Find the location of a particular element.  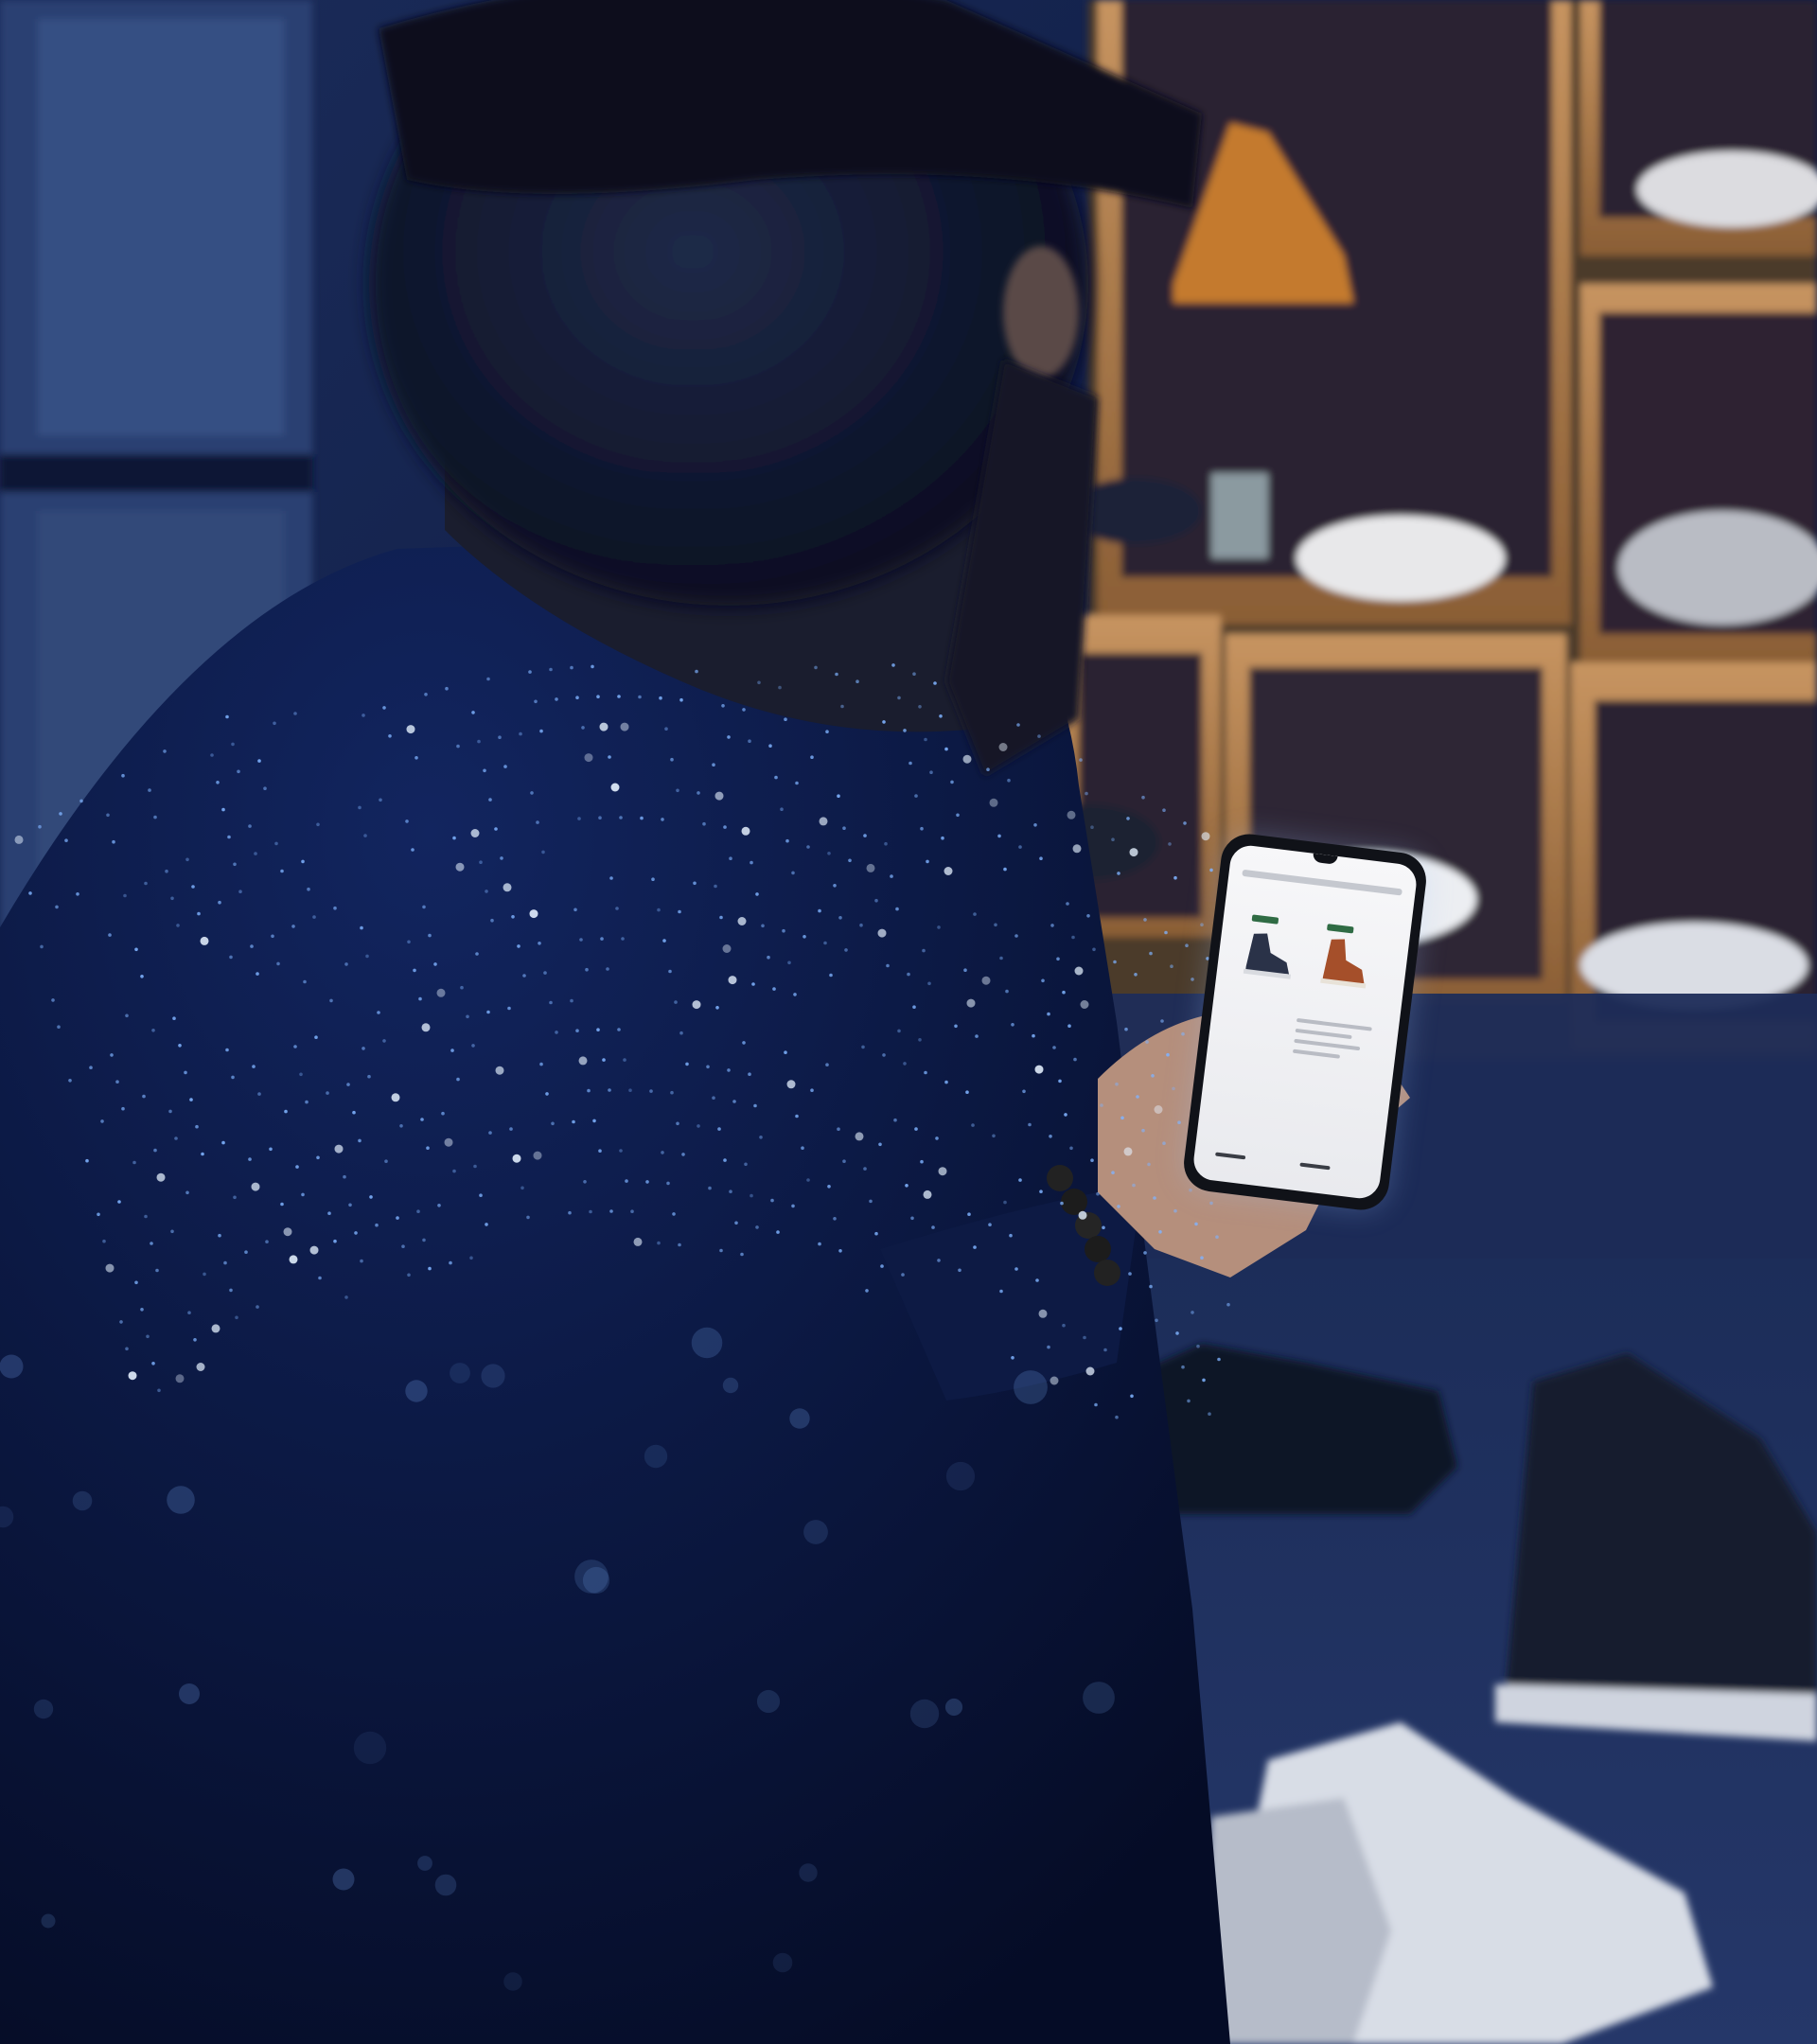

phone-screen is located at coordinates (1305, 1022).